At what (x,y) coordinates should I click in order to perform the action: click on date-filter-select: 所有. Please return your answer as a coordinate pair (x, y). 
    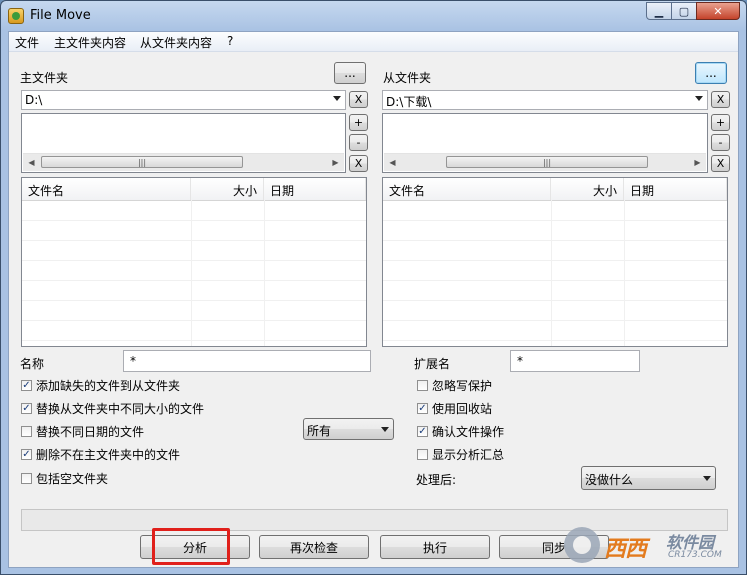
    Looking at the image, I should click on (348, 429).